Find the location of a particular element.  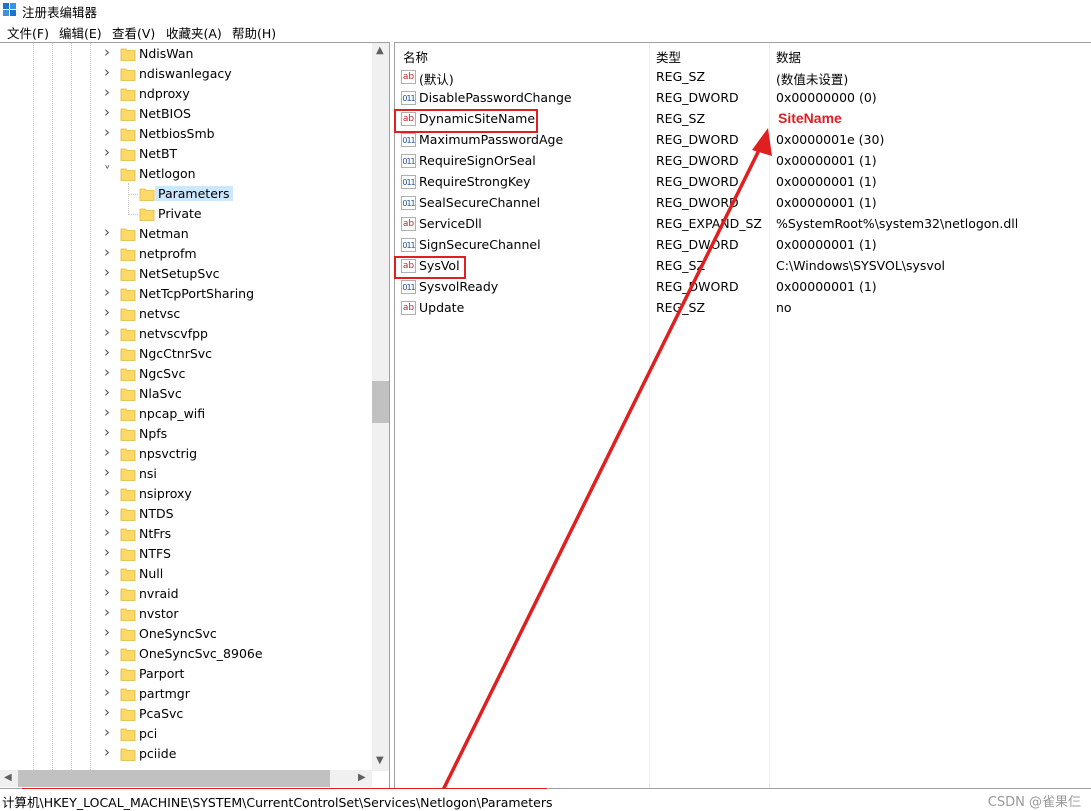

tree-item: › OneSyncSvc_8906e is located at coordinates (186, 653).